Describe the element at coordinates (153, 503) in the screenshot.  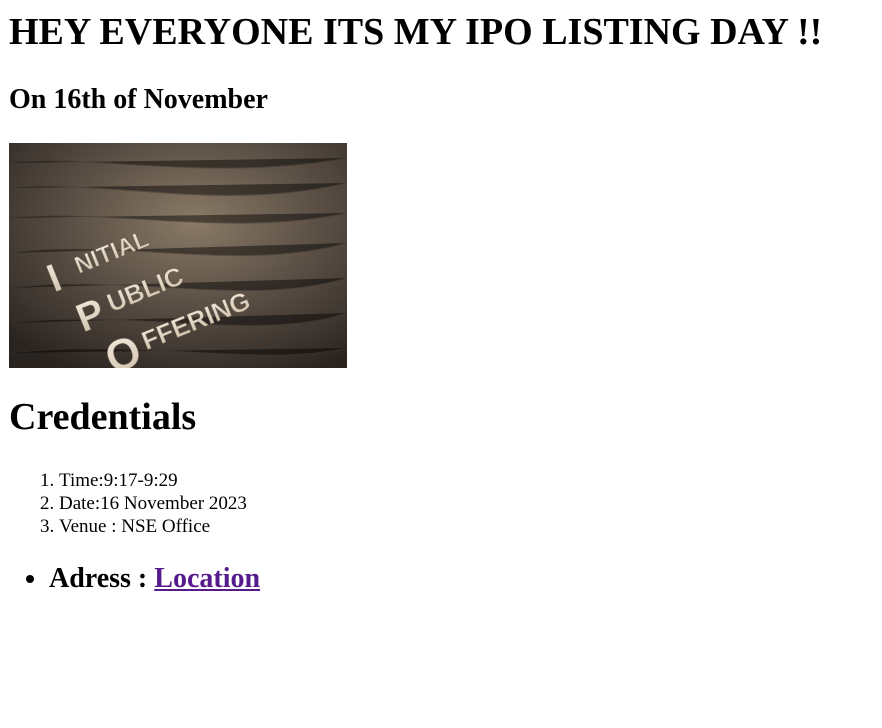
I see `credential-date: Date:16 November 2023` at that location.